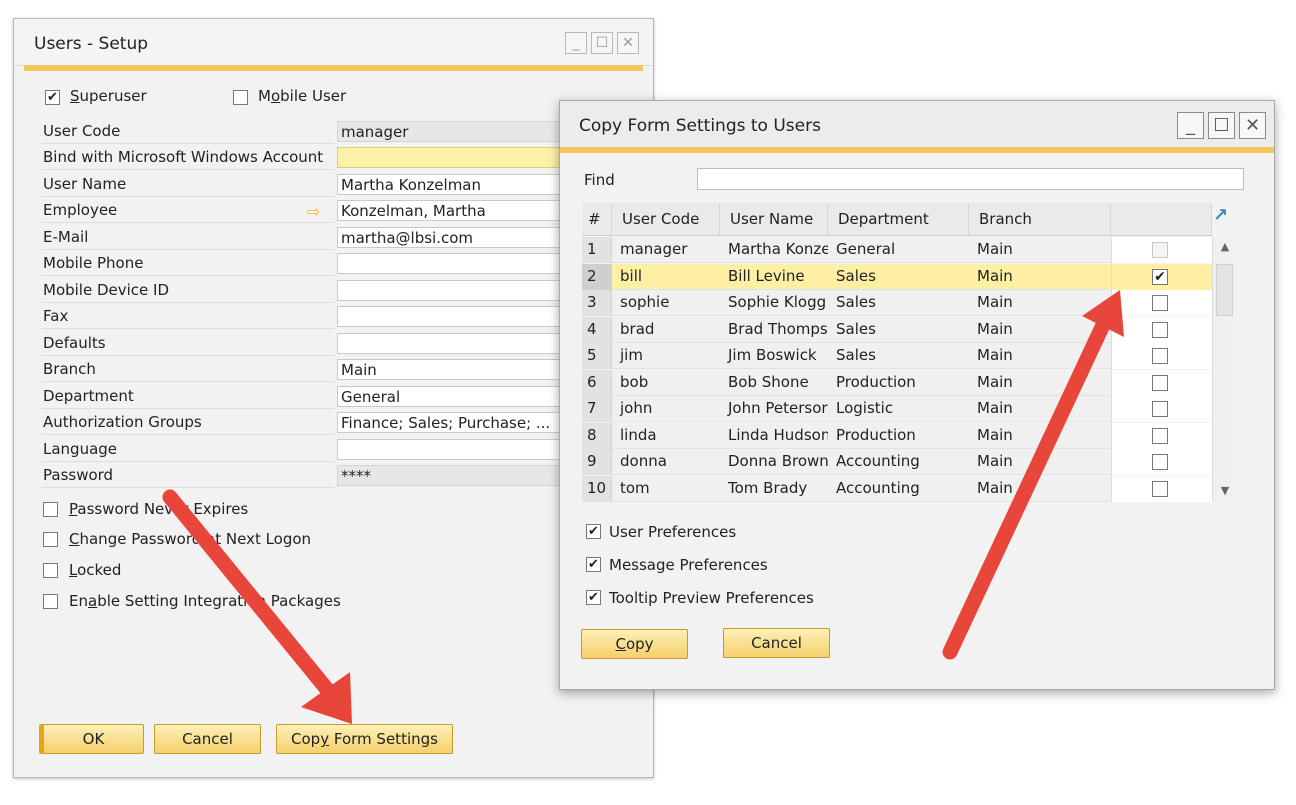 The image size is (1296, 805). Describe the element at coordinates (597, 356) in the screenshot. I see `row-number: 5` at that location.